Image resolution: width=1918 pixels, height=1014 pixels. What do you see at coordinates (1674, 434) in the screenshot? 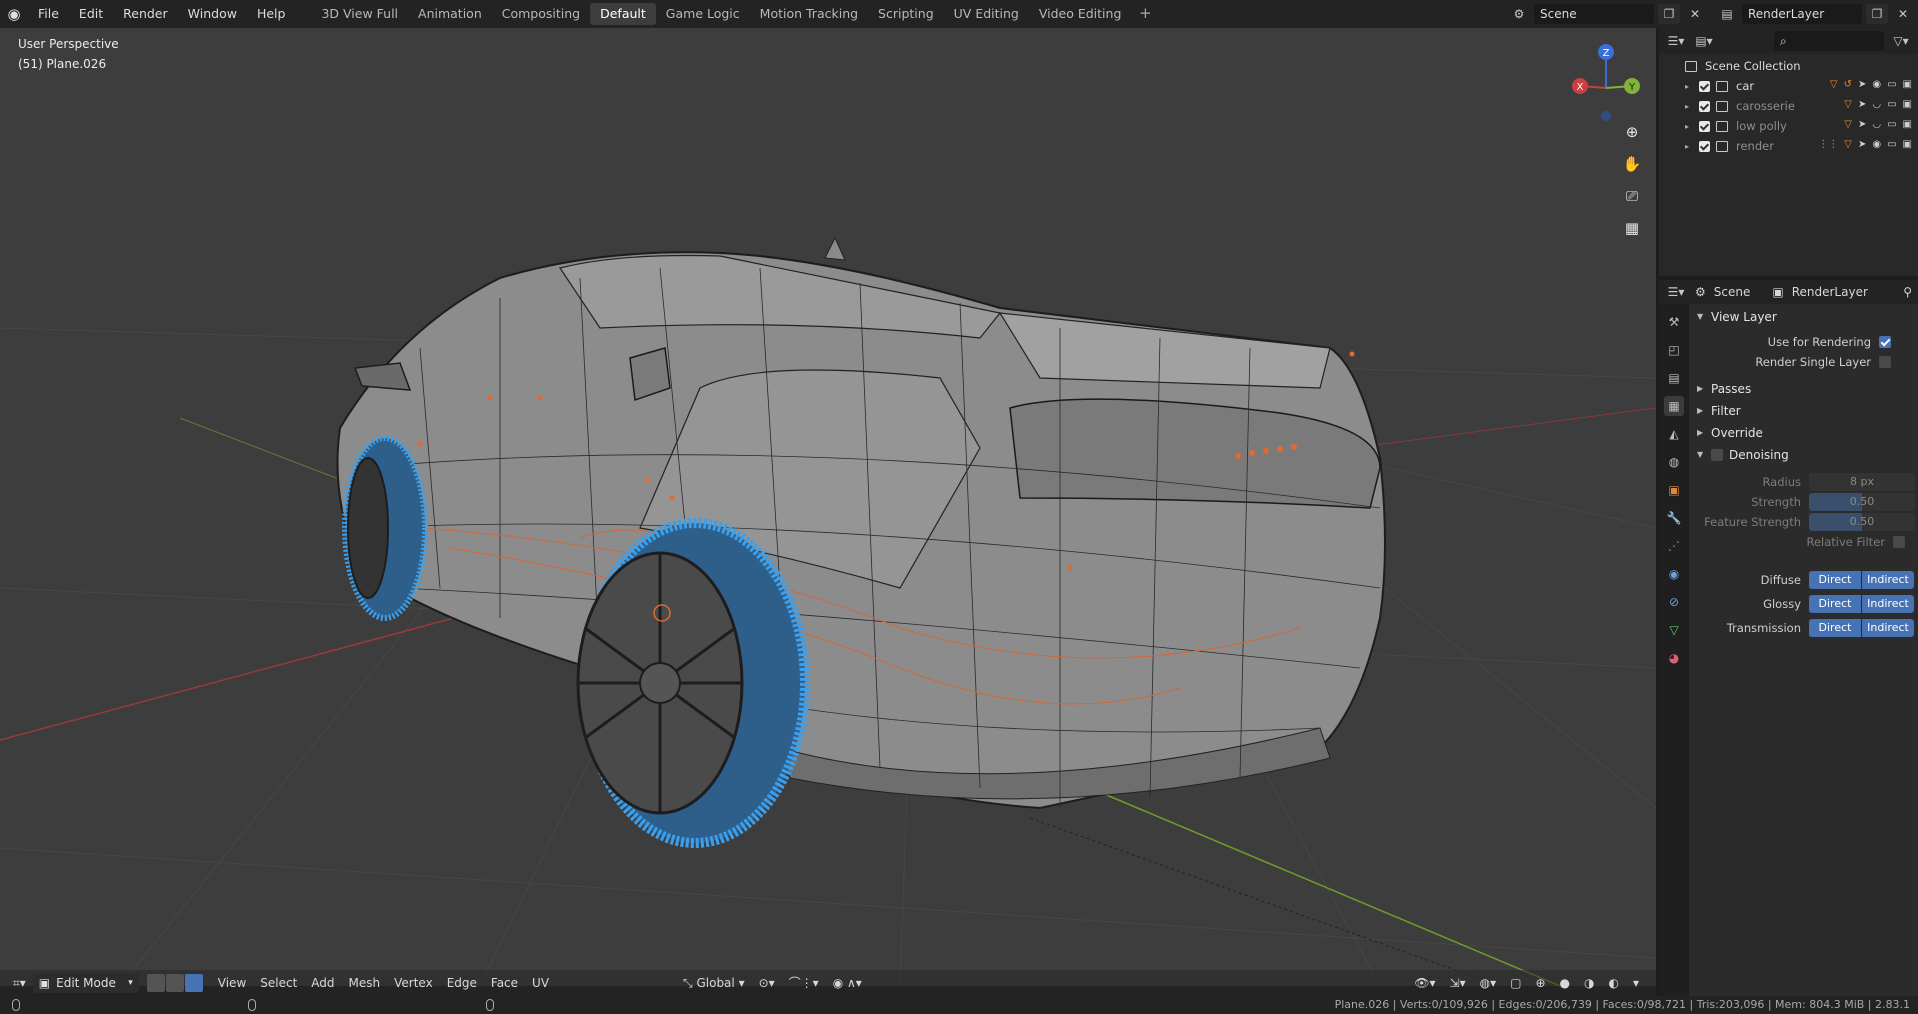
I see `scene-tab-icon: ◭` at bounding box center [1674, 434].